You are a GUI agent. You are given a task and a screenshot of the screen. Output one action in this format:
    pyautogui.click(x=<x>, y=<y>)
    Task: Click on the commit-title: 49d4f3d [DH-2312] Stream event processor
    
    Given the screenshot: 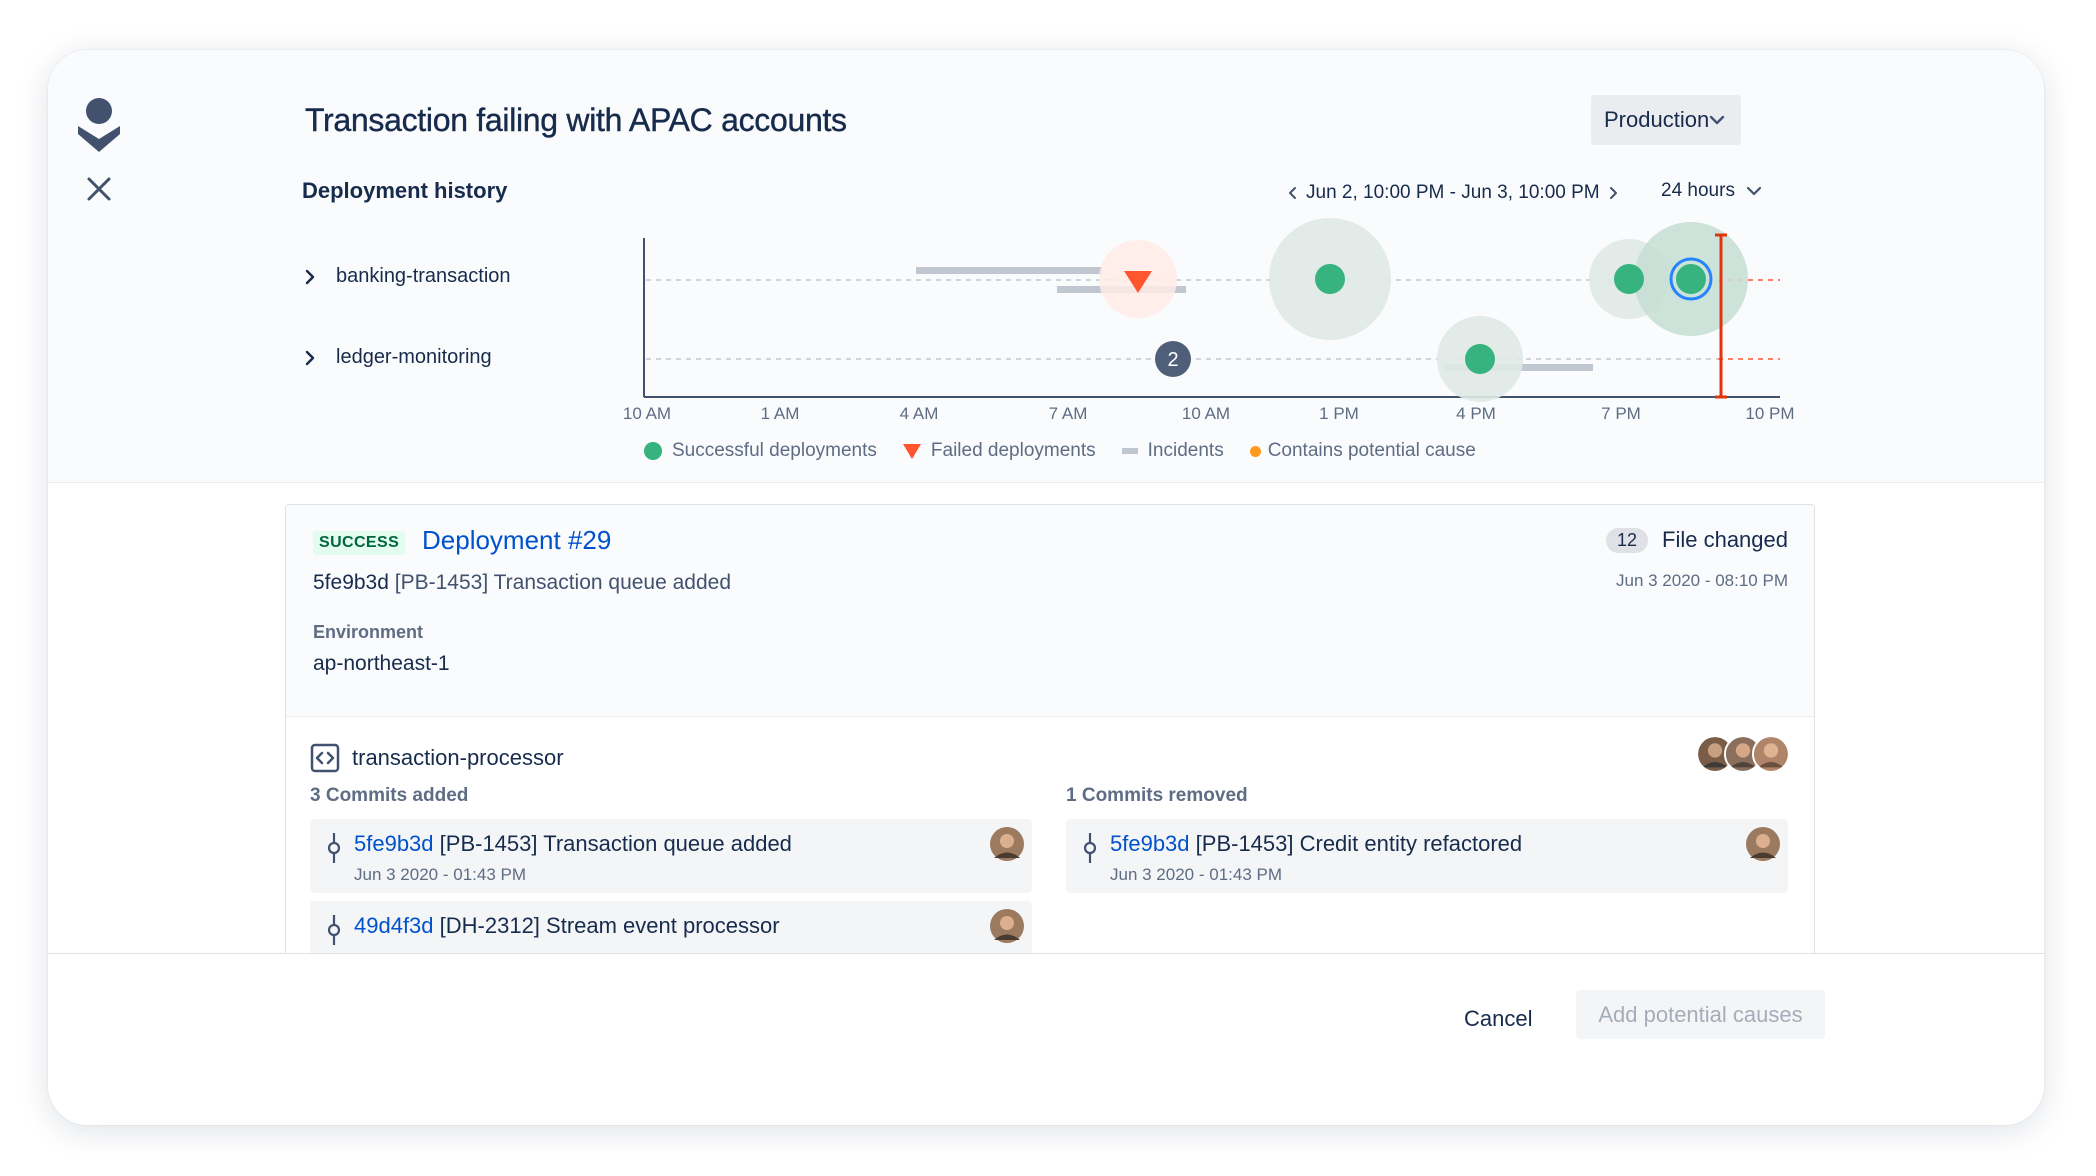 What is the action you would take?
    pyautogui.click(x=567, y=926)
    